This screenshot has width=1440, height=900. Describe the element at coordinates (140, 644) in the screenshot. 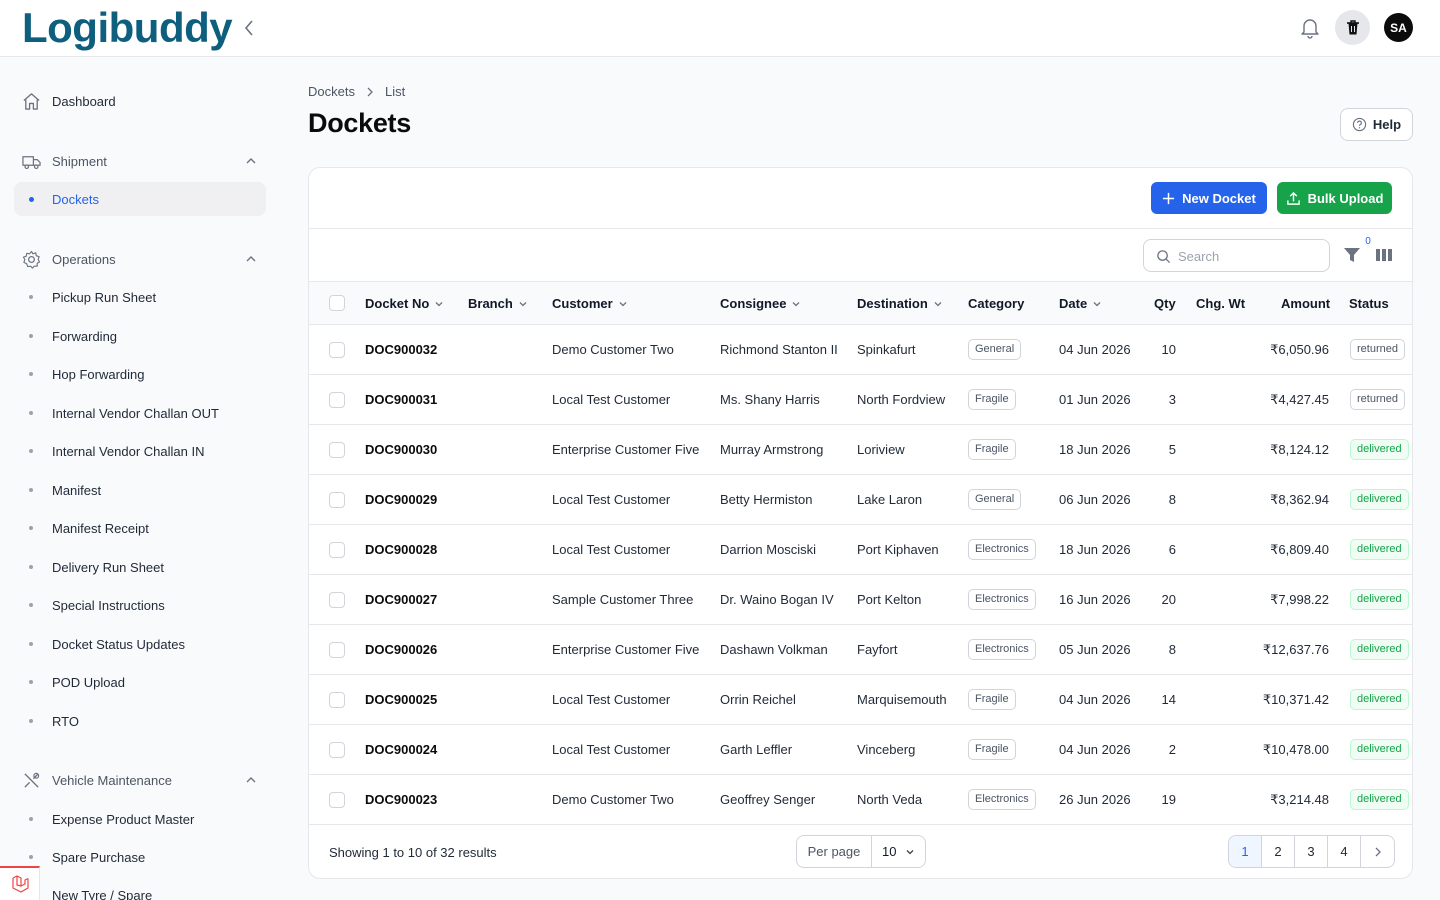

I see `sidebar-item-docket-status-updates: Docket Status Updates` at that location.